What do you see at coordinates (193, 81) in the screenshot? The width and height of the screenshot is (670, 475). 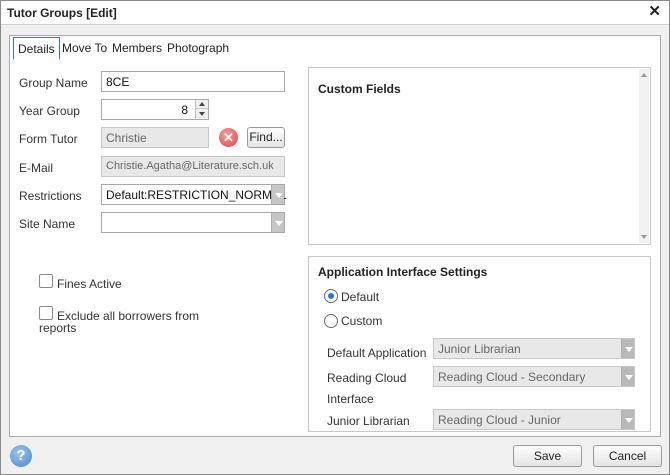 I see `group-name-input: 8CE` at bounding box center [193, 81].